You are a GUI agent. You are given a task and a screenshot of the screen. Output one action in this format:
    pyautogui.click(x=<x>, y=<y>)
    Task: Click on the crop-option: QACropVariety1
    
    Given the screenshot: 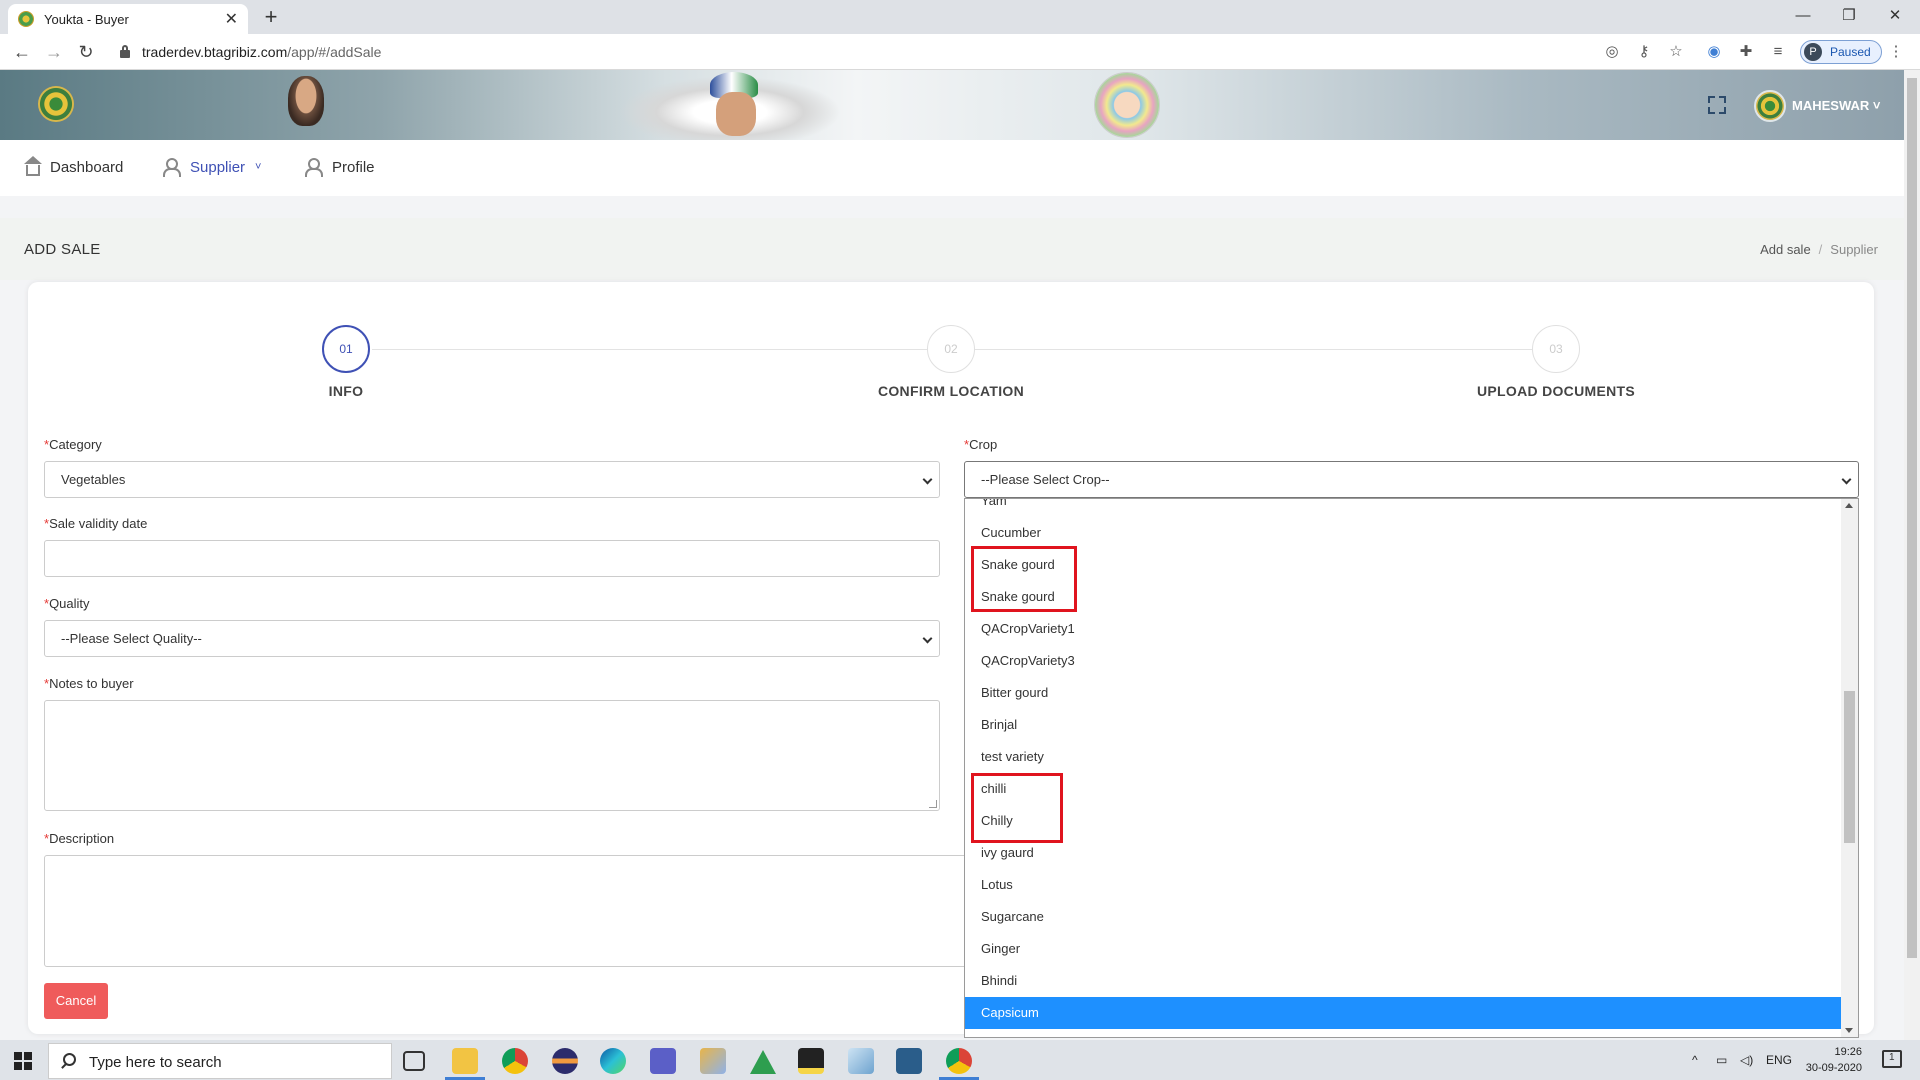 What is the action you would take?
    pyautogui.click(x=1403, y=629)
    